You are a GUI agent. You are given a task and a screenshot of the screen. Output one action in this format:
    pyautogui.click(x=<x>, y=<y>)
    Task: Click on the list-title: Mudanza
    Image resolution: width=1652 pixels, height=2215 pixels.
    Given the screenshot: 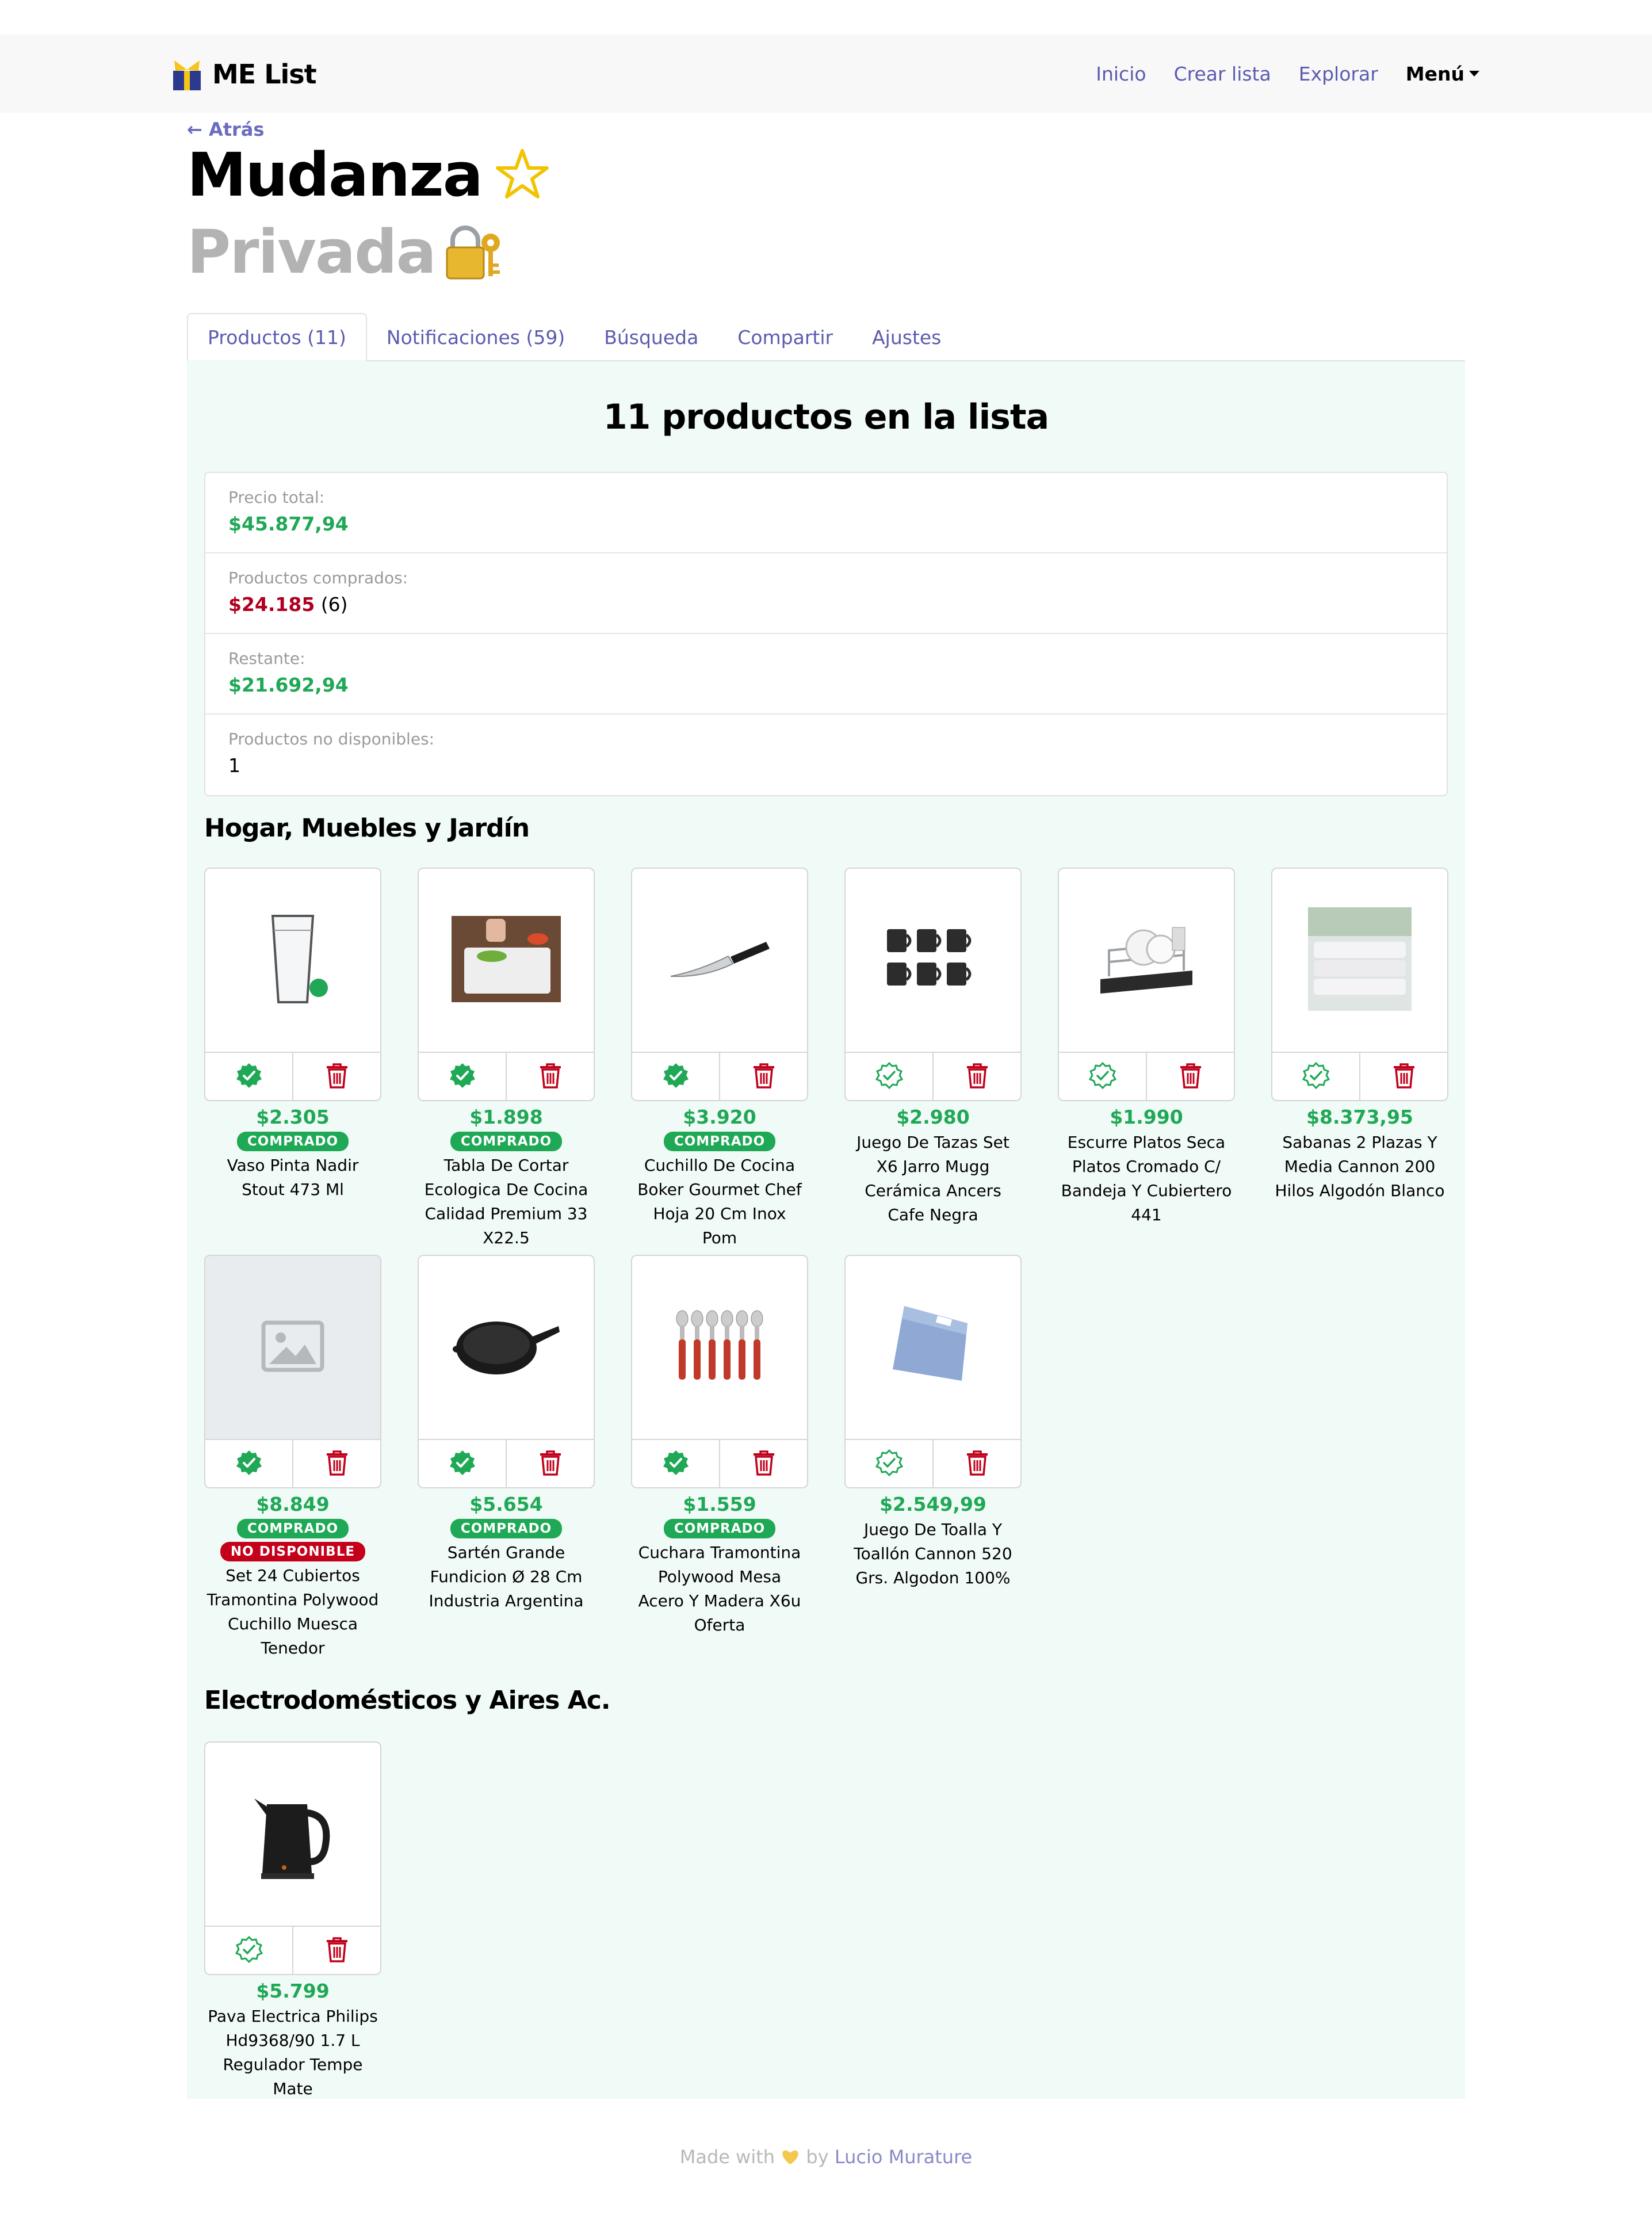 What is the action you would take?
    pyautogui.click(x=335, y=175)
    